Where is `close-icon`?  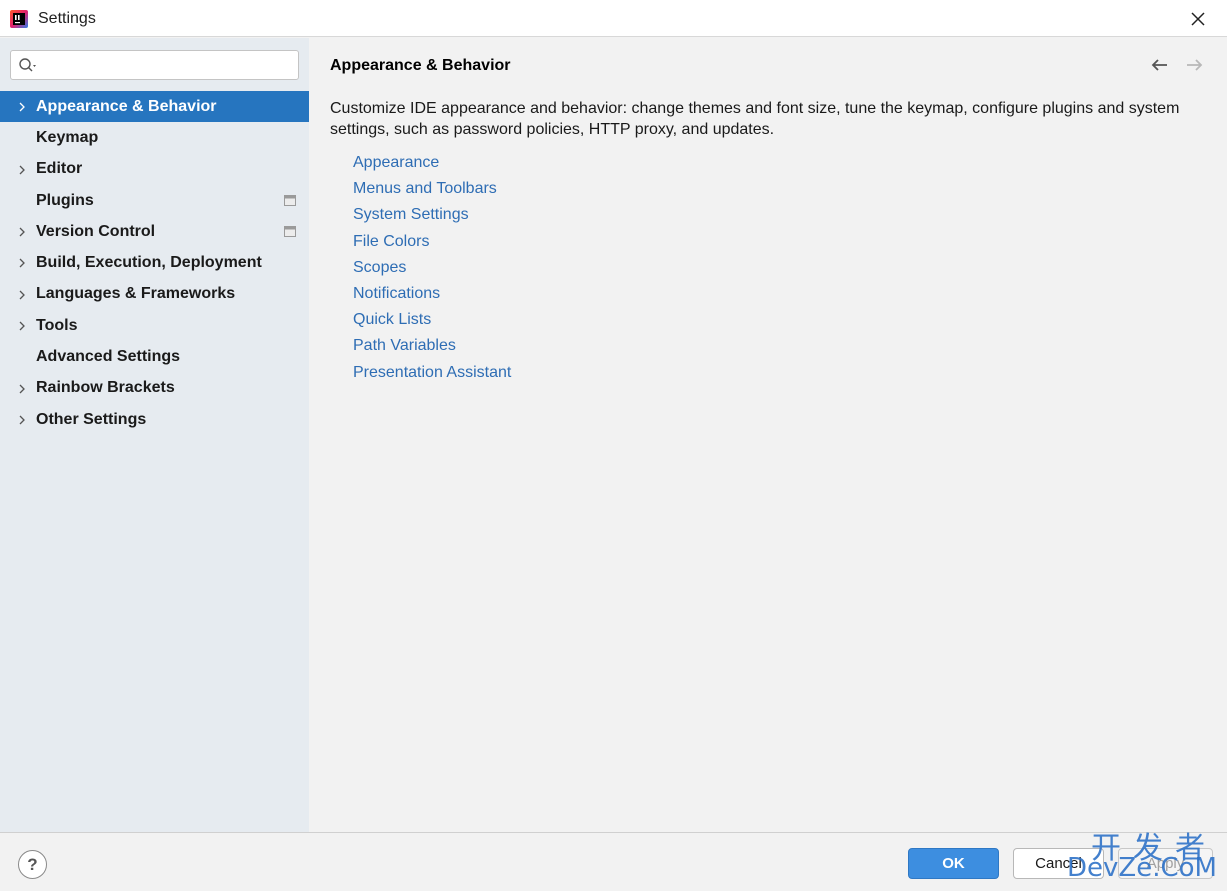
close-icon is located at coordinates (1198, 19).